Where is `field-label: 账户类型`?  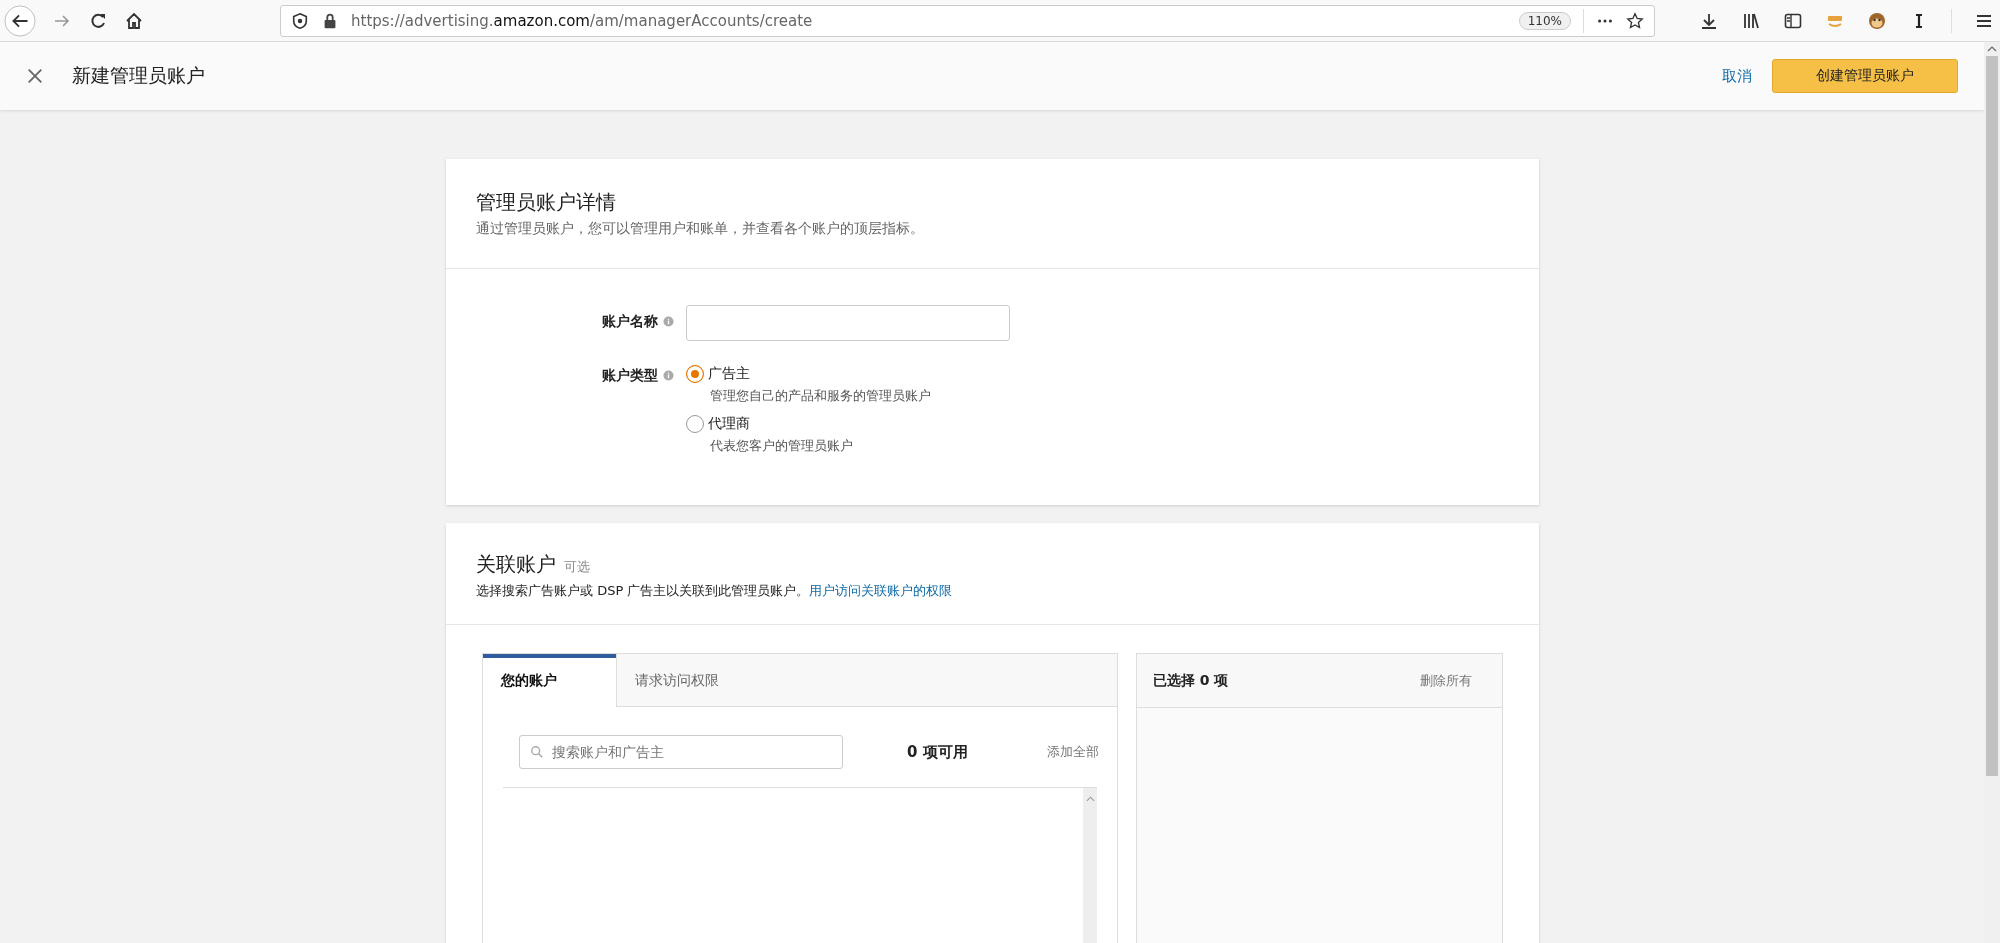 field-label: 账户类型 is located at coordinates (630, 376).